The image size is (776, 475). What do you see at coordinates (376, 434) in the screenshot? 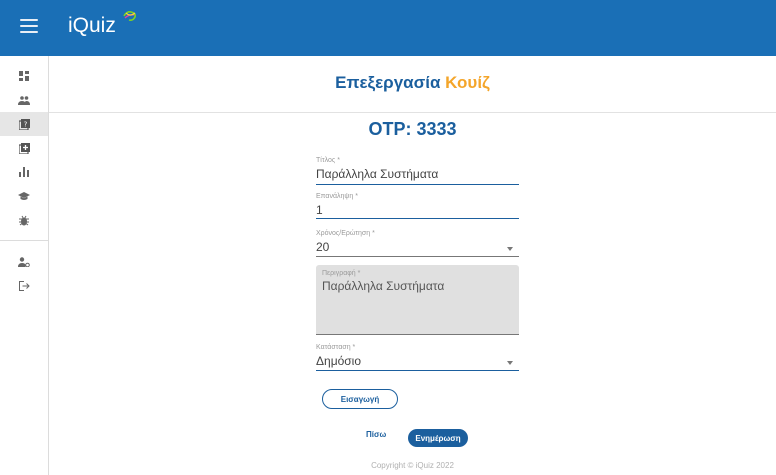
I see `back-button: Πίσω` at bounding box center [376, 434].